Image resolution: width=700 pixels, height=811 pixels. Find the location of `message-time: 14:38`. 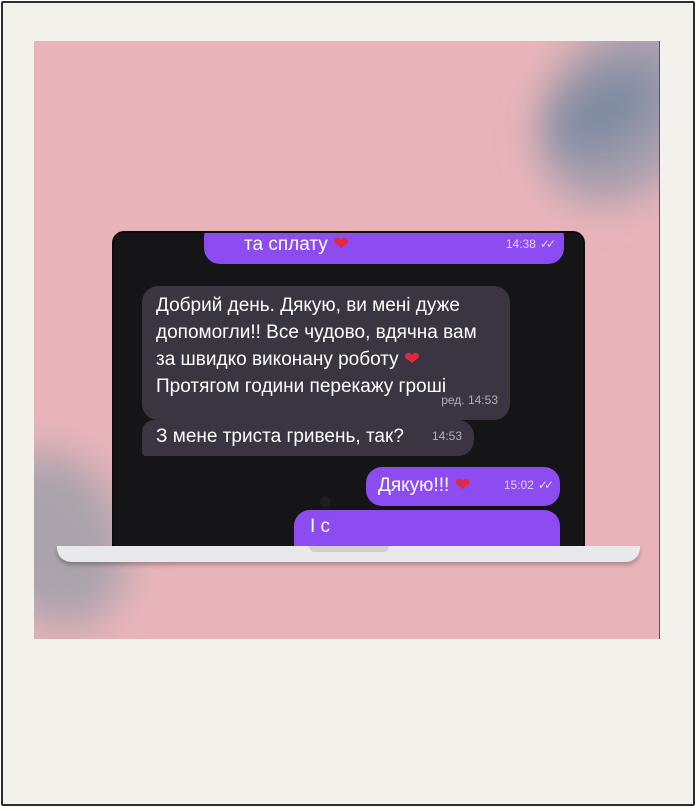

message-time: 14:38 is located at coordinates (520, 244).